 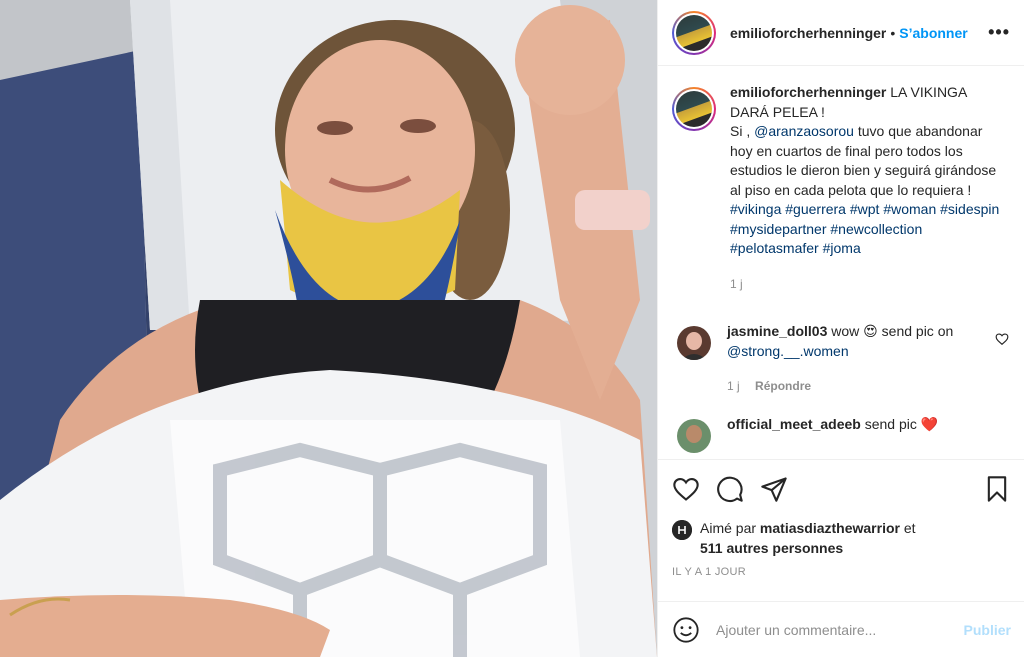 I want to click on hashtag: #mysidepartner, so click(x=778, y=229).